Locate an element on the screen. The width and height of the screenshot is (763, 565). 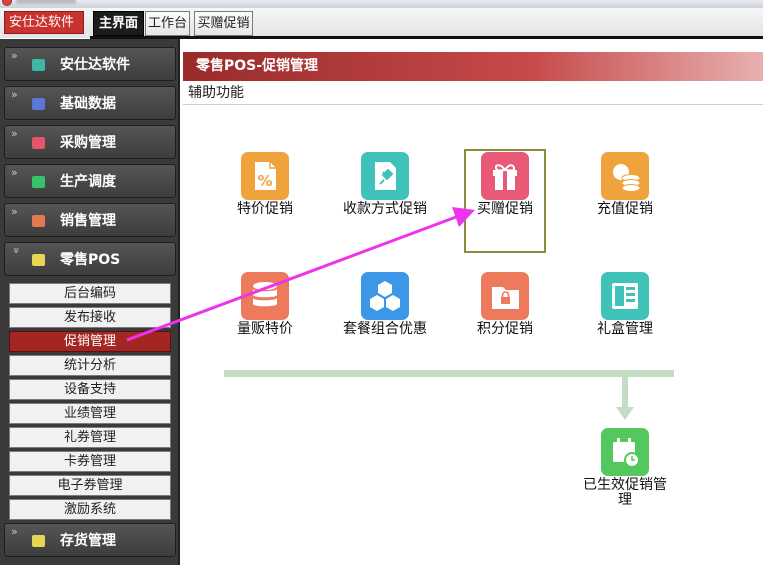
annotation-arrow is located at coordinates (300, 274).